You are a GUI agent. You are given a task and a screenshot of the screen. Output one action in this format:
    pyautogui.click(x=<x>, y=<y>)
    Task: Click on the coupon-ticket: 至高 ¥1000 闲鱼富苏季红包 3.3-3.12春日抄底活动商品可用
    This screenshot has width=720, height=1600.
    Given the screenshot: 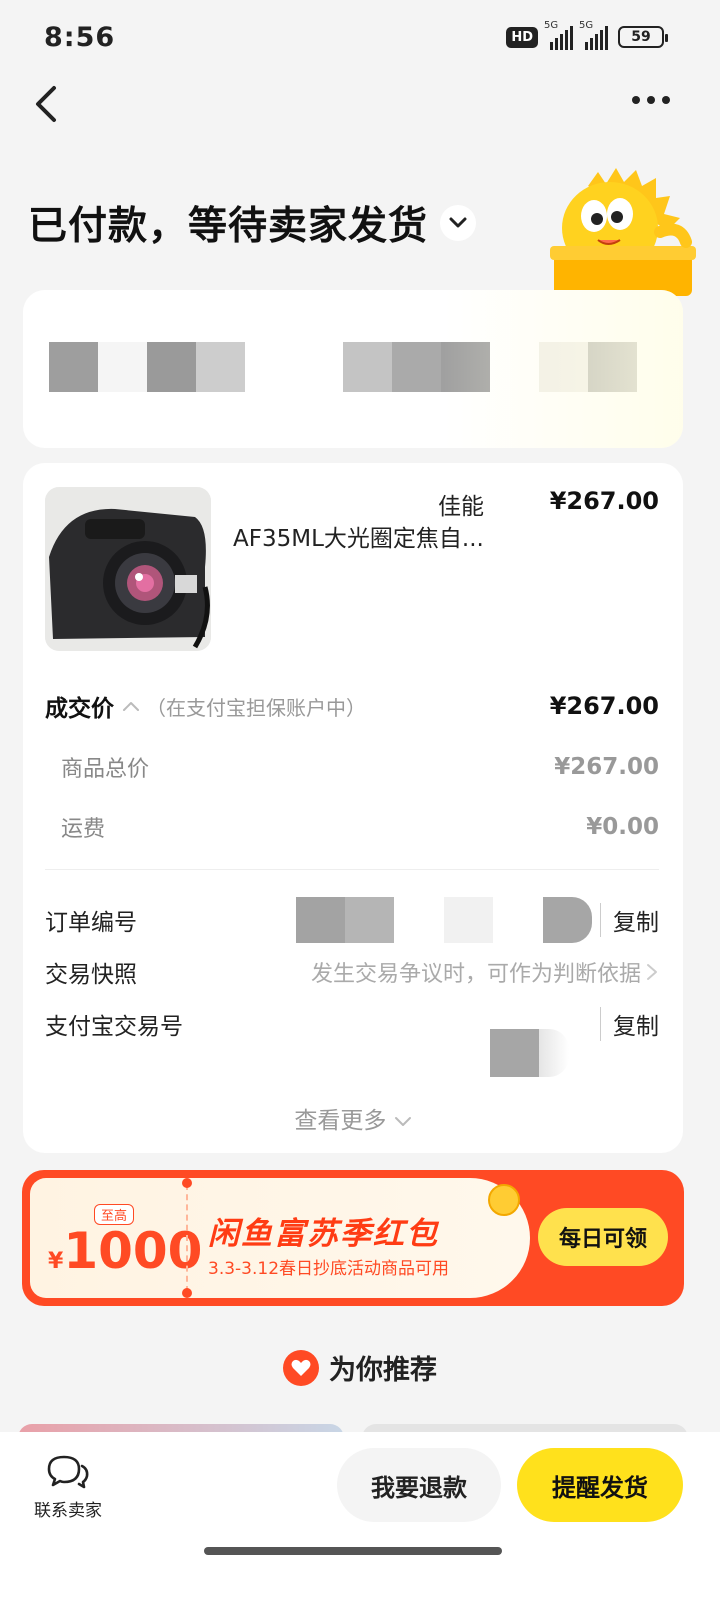 What is the action you would take?
    pyautogui.click(x=280, y=1238)
    